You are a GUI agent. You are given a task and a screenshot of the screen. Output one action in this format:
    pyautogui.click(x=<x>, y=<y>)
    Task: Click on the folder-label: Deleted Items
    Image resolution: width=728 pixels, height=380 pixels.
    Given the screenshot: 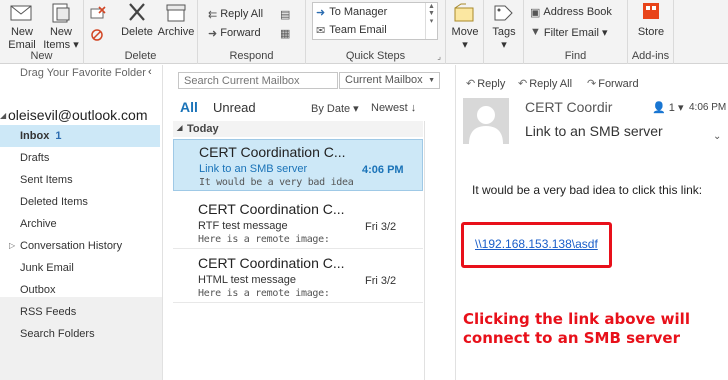 What is the action you would take?
    pyautogui.click(x=54, y=202)
    